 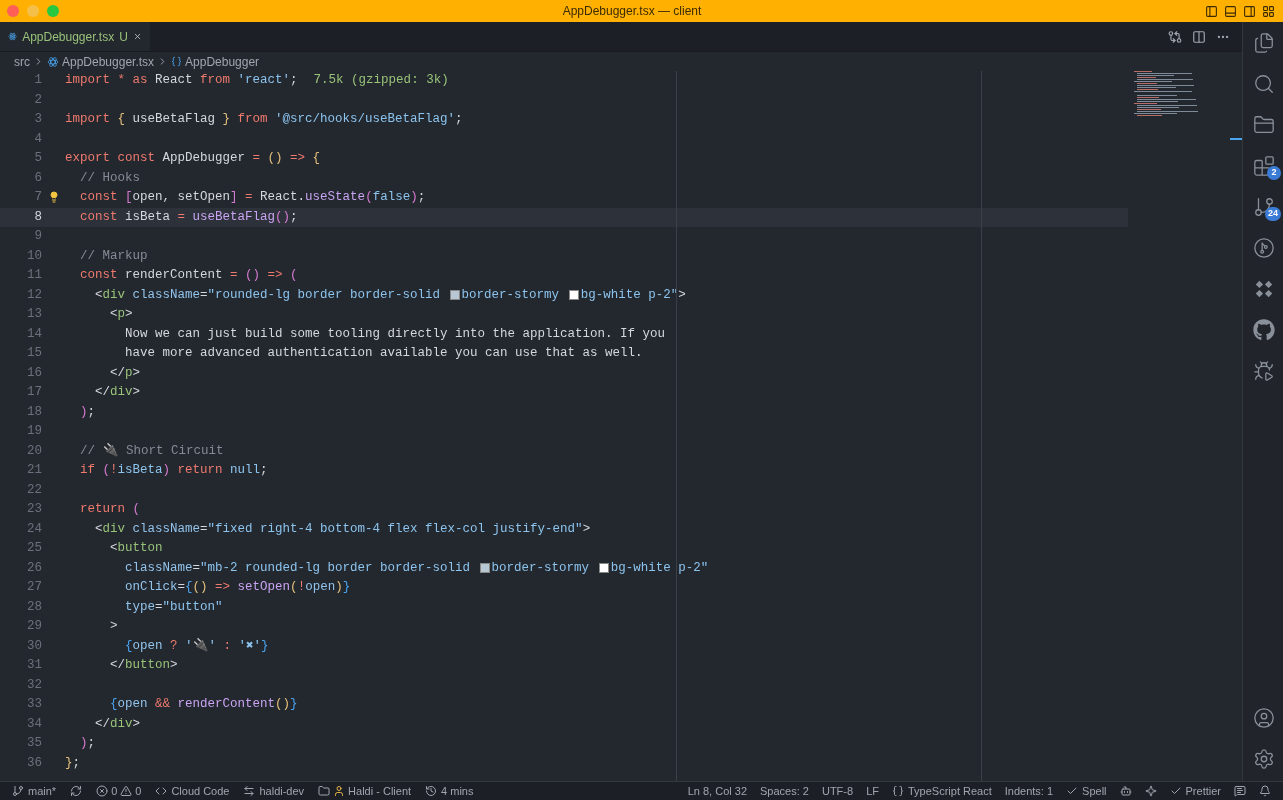 What do you see at coordinates (113, 256) in the screenshot?
I see `code-text: // Markup` at bounding box center [113, 256].